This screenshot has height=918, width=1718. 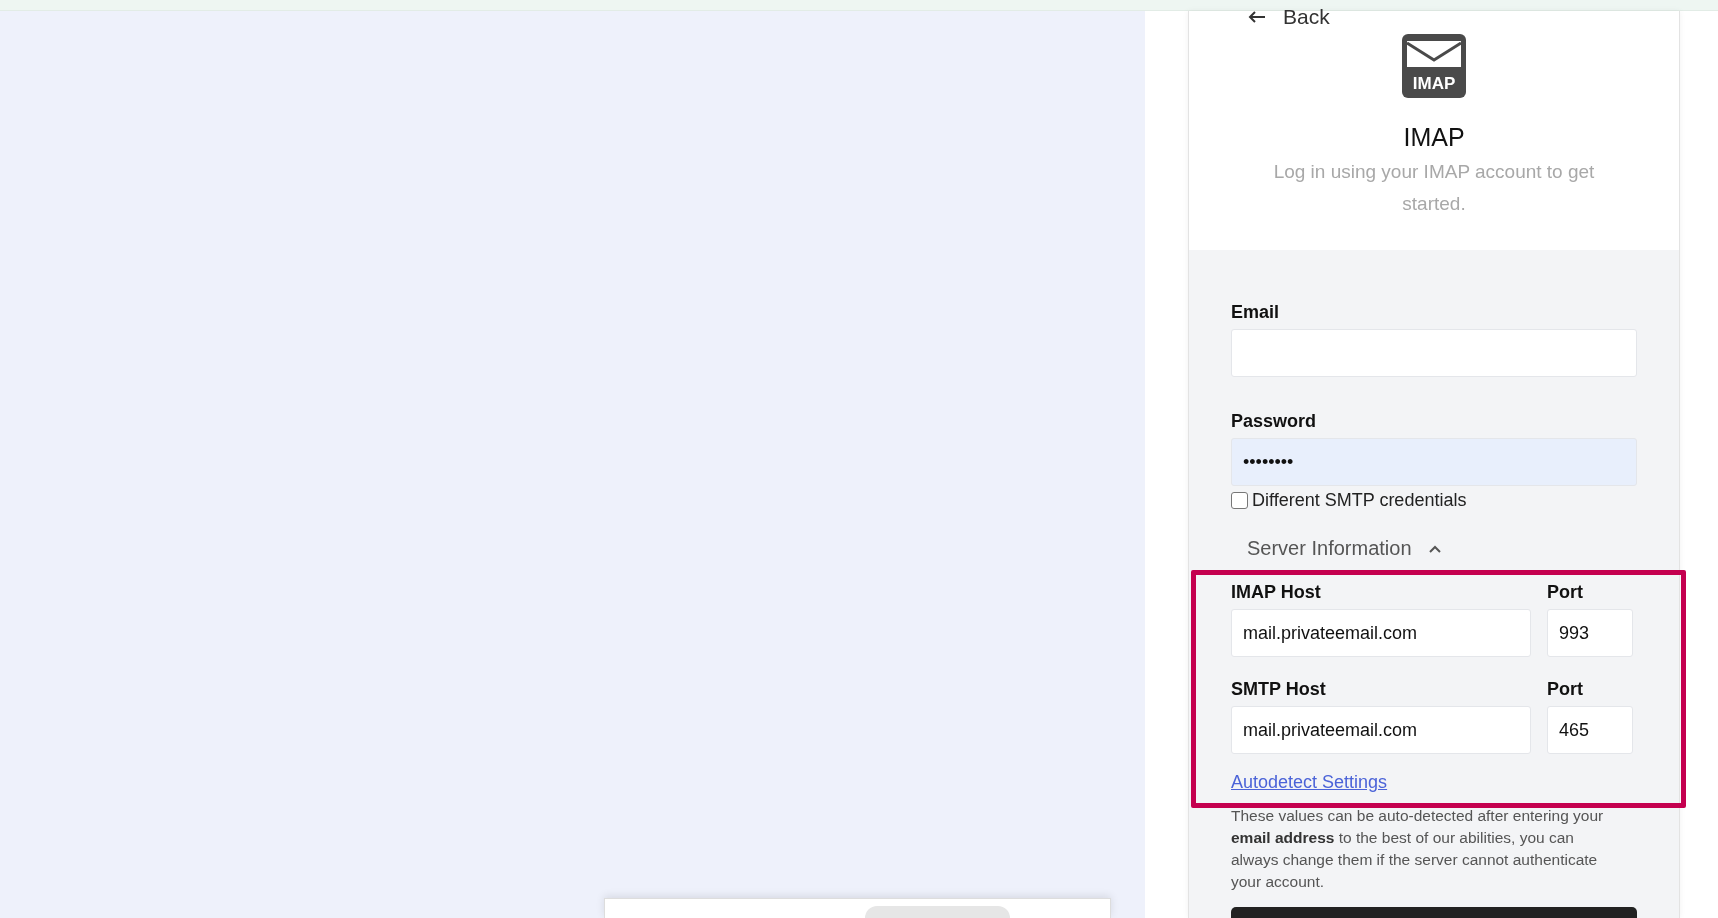 What do you see at coordinates (1434, 137) in the screenshot?
I see `panel-title: IMAP` at bounding box center [1434, 137].